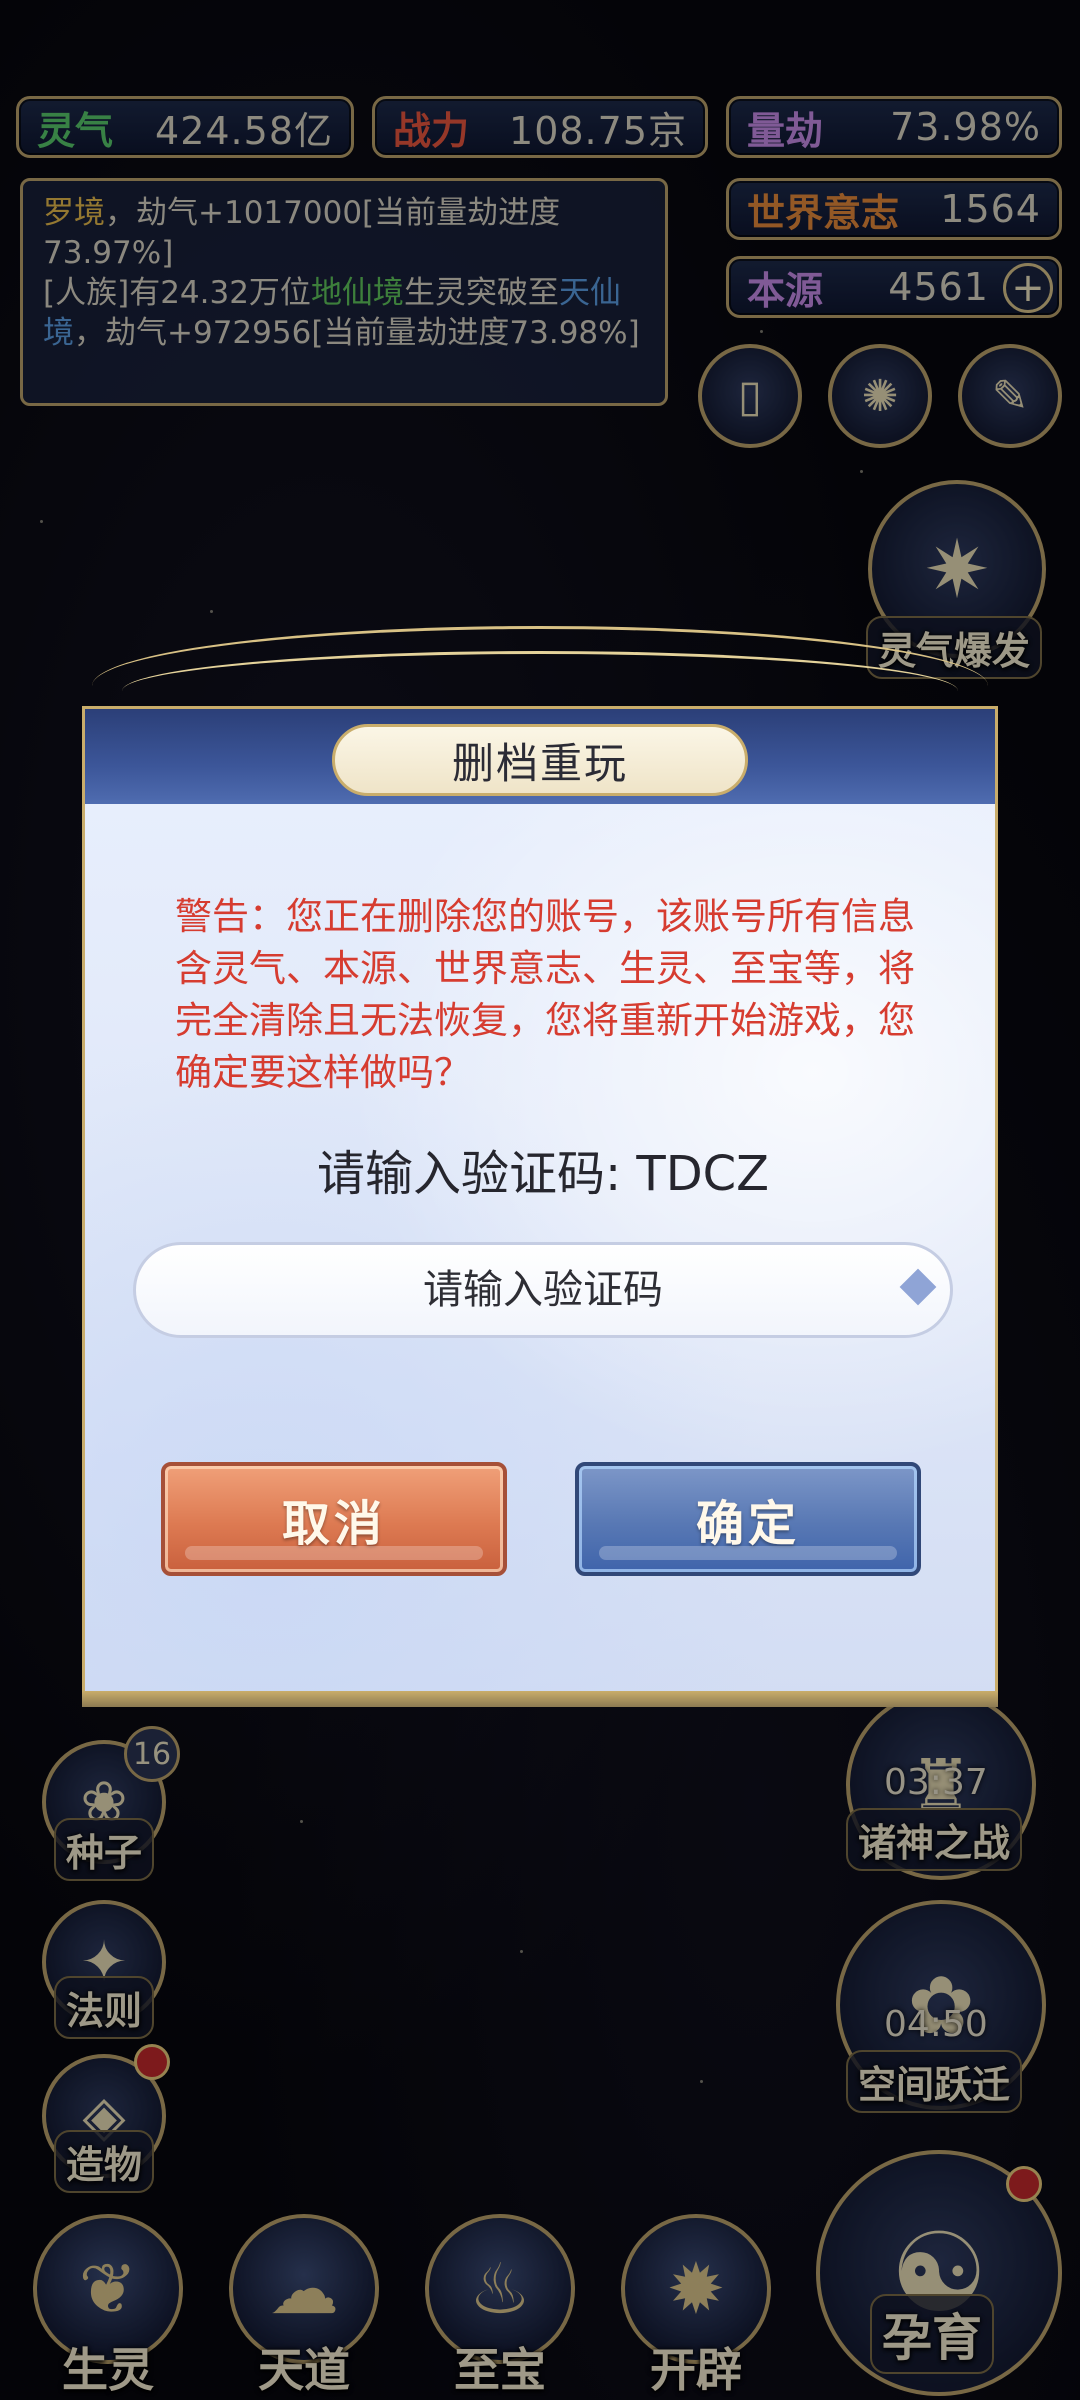 The width and height of the screenshot is (1080, 2400). I want to click on dialog-title: 删档重玩, so click(540, 760).